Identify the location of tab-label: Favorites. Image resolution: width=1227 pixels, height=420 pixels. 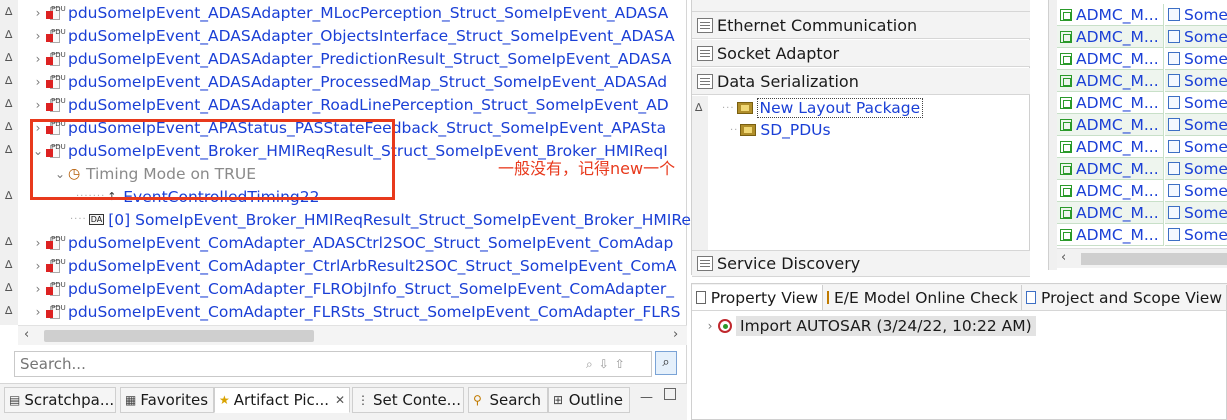
(174, 400).